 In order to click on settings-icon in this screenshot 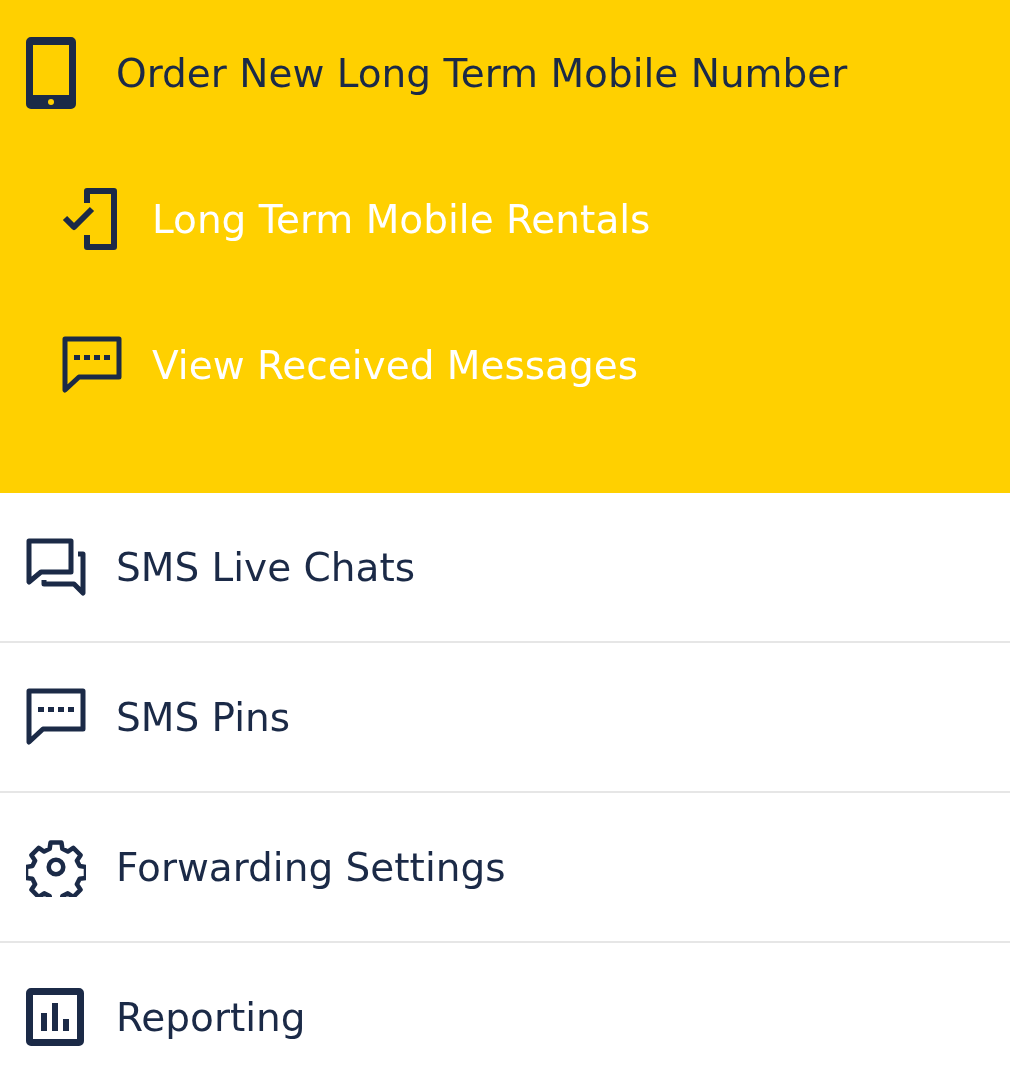, I will do `click(56, 867)`.